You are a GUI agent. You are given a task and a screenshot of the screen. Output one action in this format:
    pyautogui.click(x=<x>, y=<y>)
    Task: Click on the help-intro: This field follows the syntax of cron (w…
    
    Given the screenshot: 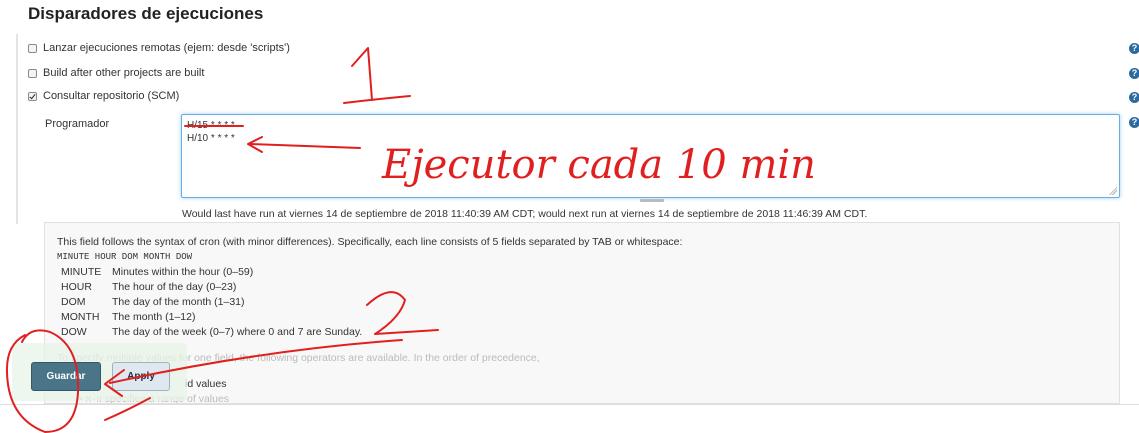 What is the action you would take?
    pyautogui.click(x=370, y=242)
    